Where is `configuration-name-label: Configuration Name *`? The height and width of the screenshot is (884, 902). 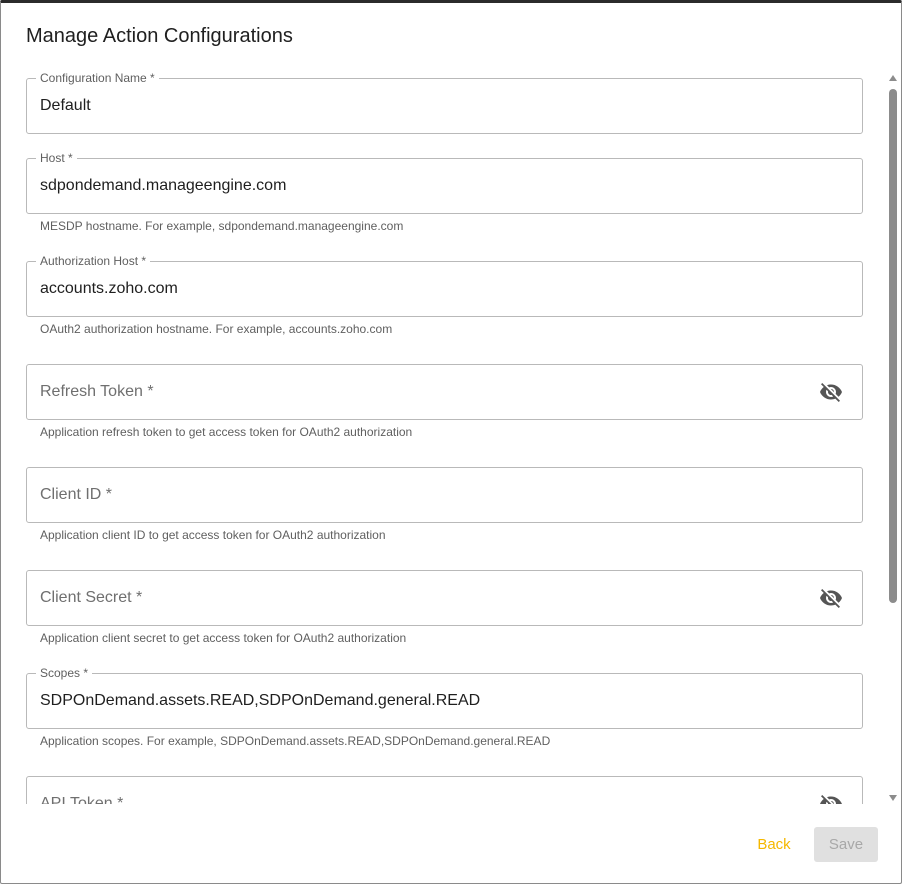
configuration-name-label: Configuration Name * is located at coordinates (97, 78).